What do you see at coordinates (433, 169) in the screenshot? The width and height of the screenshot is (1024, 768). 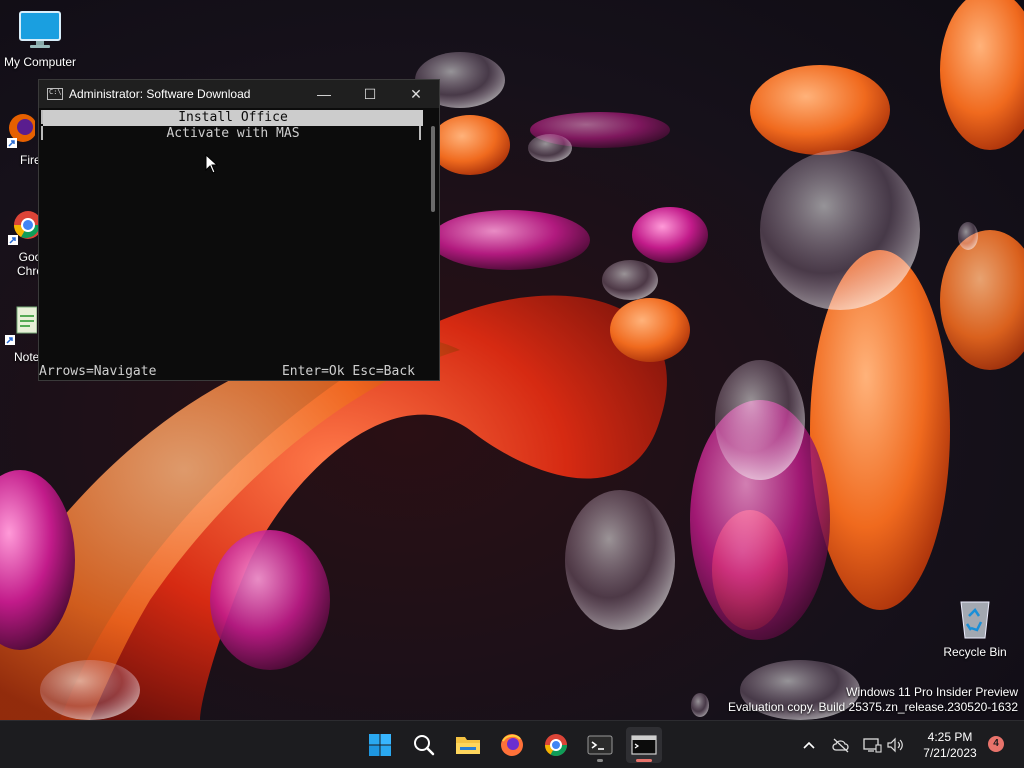 I see `console-scrollbar` at bounding box center [433, 169].